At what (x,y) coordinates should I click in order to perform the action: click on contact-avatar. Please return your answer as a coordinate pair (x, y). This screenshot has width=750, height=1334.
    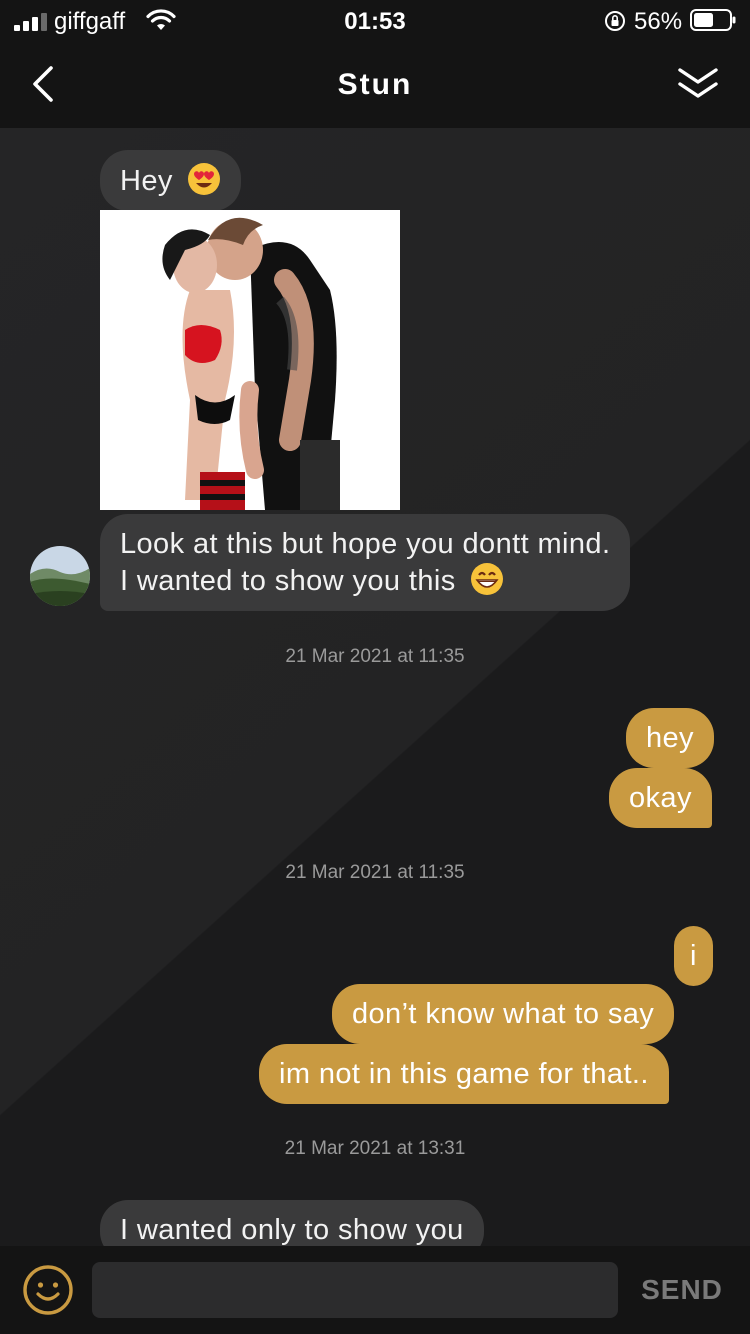
    Looking at the image, I should click on (60, 576).